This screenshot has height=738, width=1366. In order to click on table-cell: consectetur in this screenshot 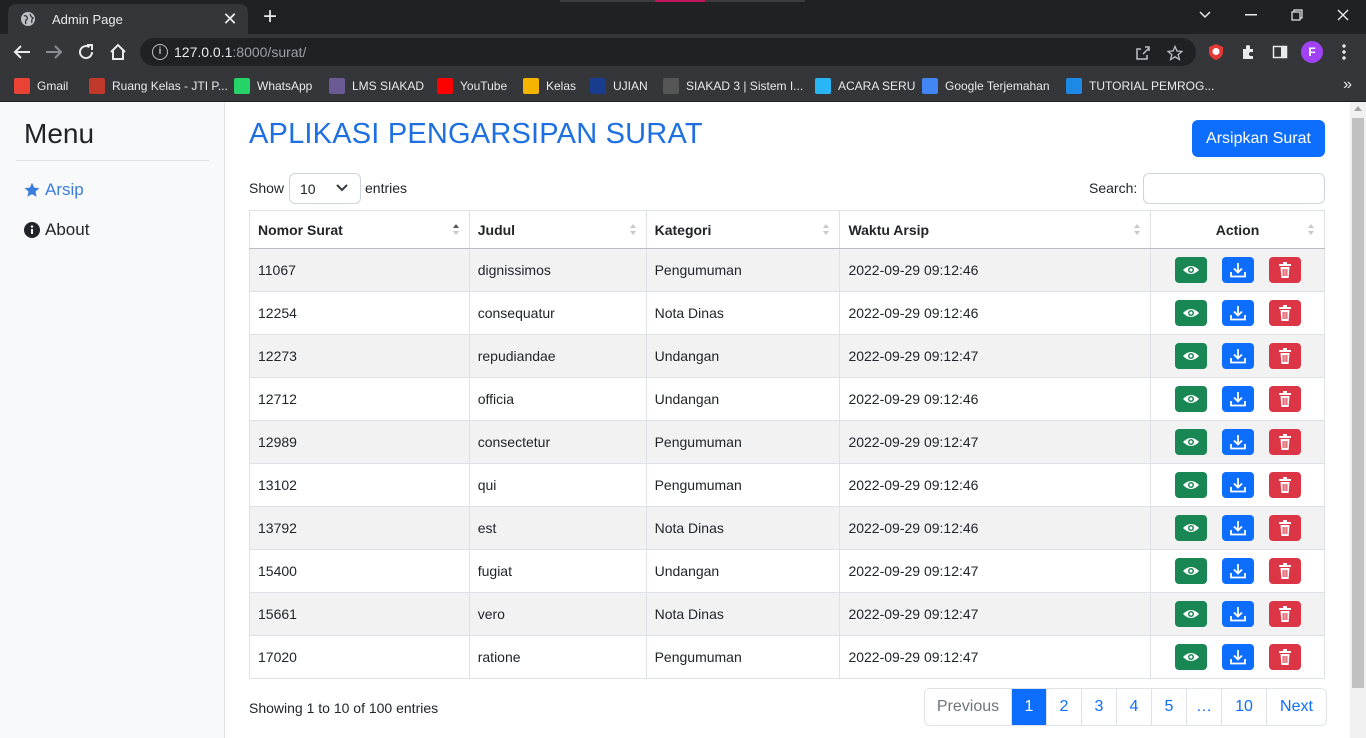, I will do `click(557, 442)`.